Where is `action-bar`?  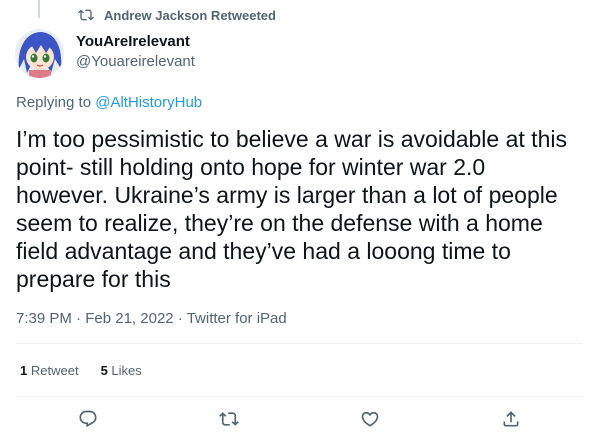
action-bar is located at coordinates (299, 423).